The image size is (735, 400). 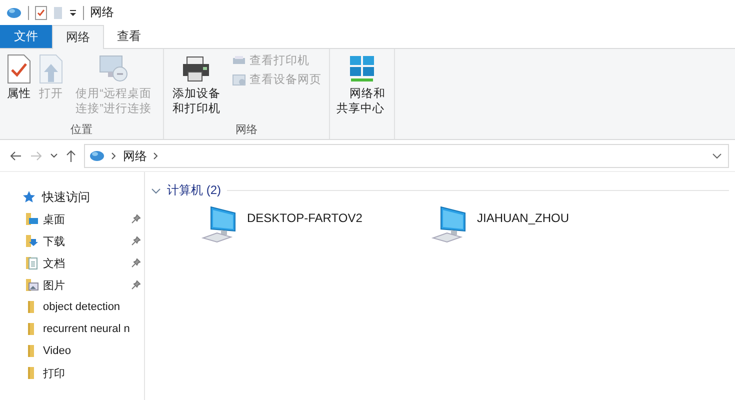 I want to click on address-field: 网络, so click(x=406, y=156).